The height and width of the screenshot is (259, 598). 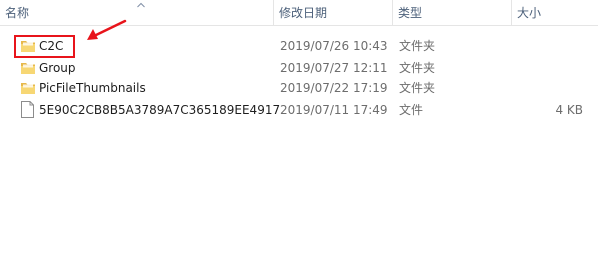 I want to click on file-date: 2019/07/22 17:19, so click(x=334, y=88).